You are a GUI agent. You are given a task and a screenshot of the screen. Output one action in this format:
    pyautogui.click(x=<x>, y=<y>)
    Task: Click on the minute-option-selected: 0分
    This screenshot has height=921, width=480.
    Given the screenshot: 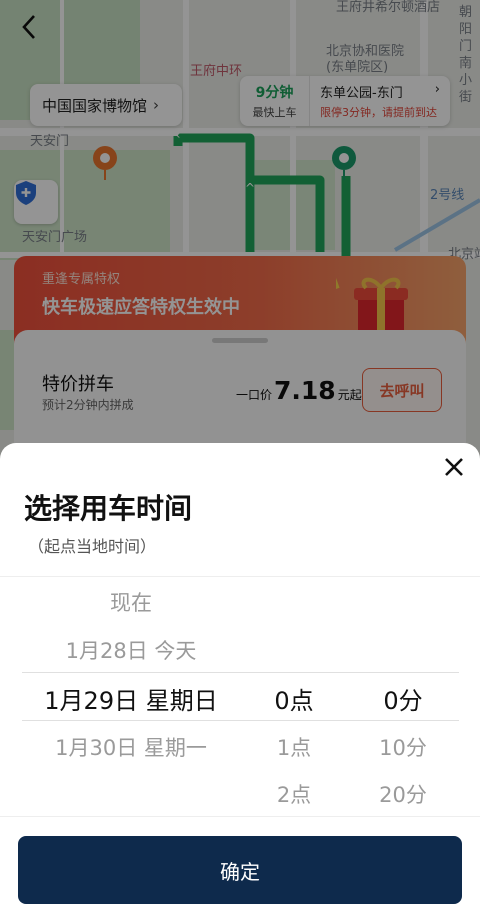 What is the action you would take?
    pyautogui.click(x=402, y=698)
    